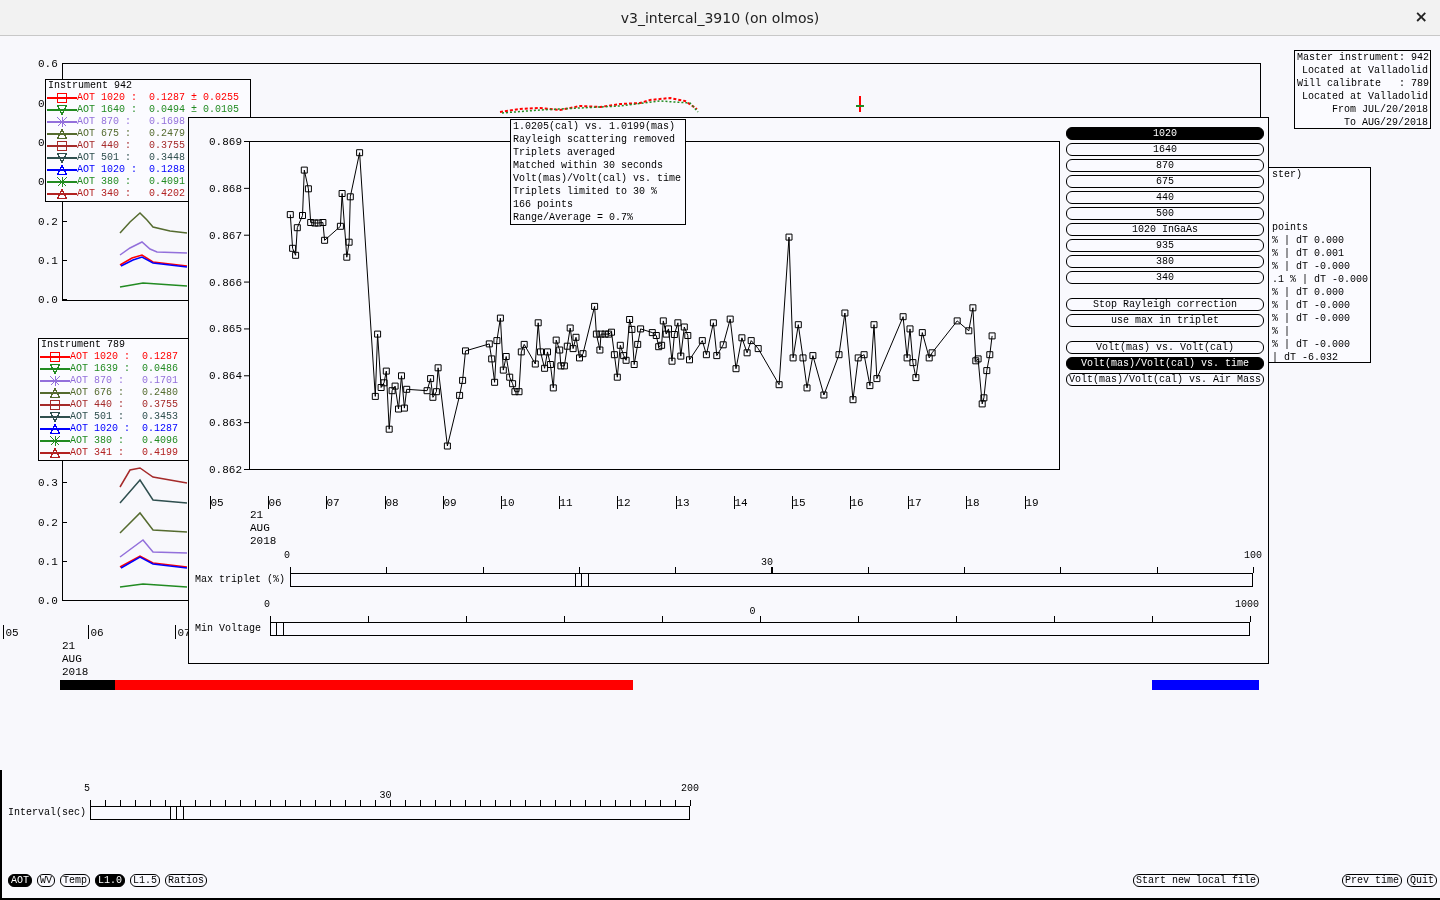  What do you see at coordinates (97, 393) in the screenshot?
I see `legend-label: AOT 676 :` at bounding box center [97, 393].